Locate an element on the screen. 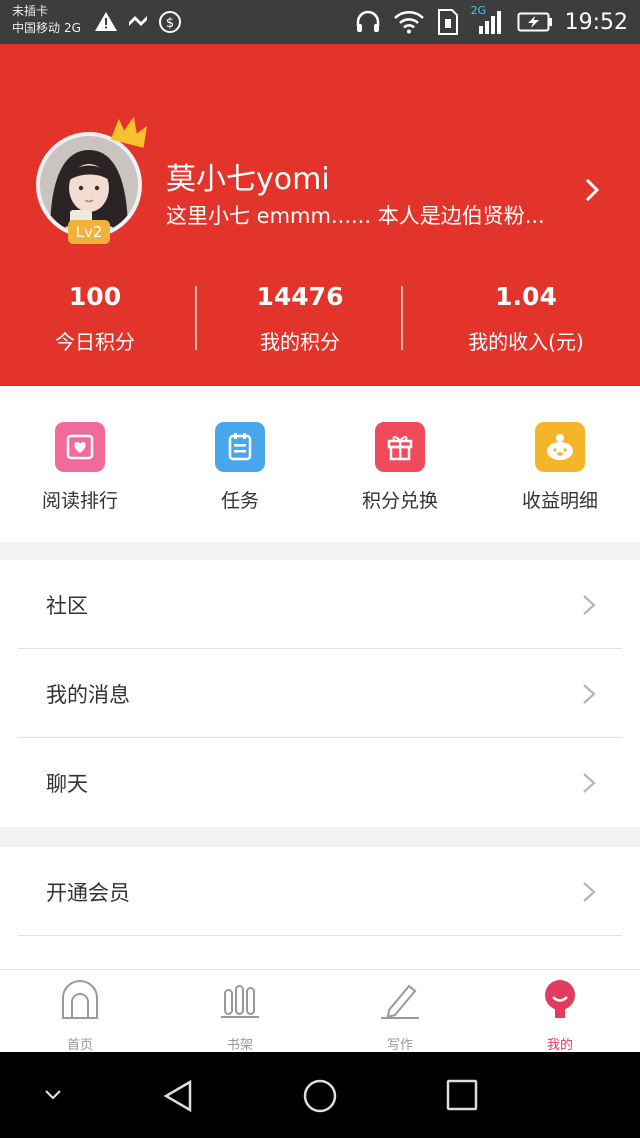  menu-group-2: 开通会员 is located at coordinates (320, 908).